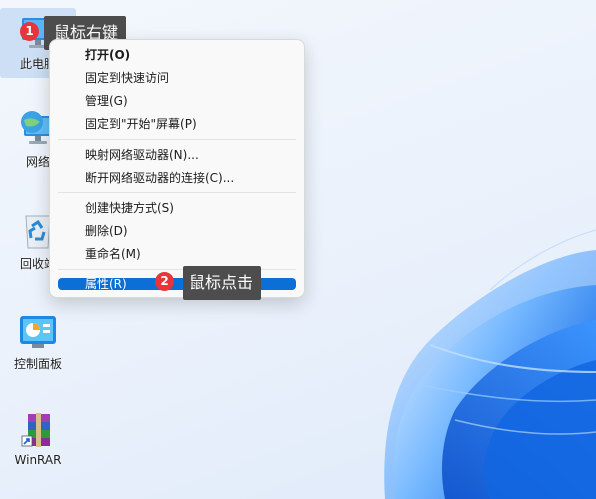 The height and width of the screenshot is (499, 596). Describe the element at coordinates (127, 78) in the screenshot. I see `menu-item-label: 固定到快速访问` at that location.